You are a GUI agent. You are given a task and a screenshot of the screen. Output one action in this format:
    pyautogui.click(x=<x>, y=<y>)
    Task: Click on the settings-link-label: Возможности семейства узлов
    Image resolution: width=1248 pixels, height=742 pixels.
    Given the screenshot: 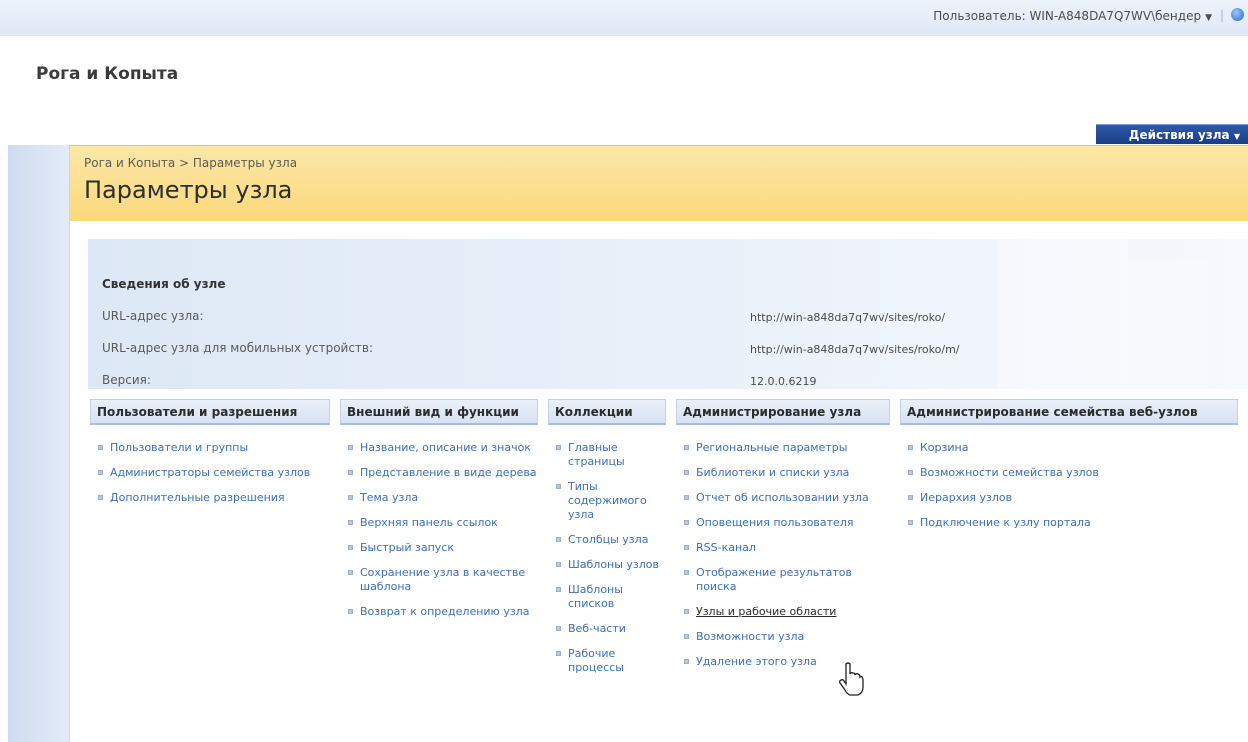 What is the action you would take?
    pyautogui.click(x=1009, y=472)
    